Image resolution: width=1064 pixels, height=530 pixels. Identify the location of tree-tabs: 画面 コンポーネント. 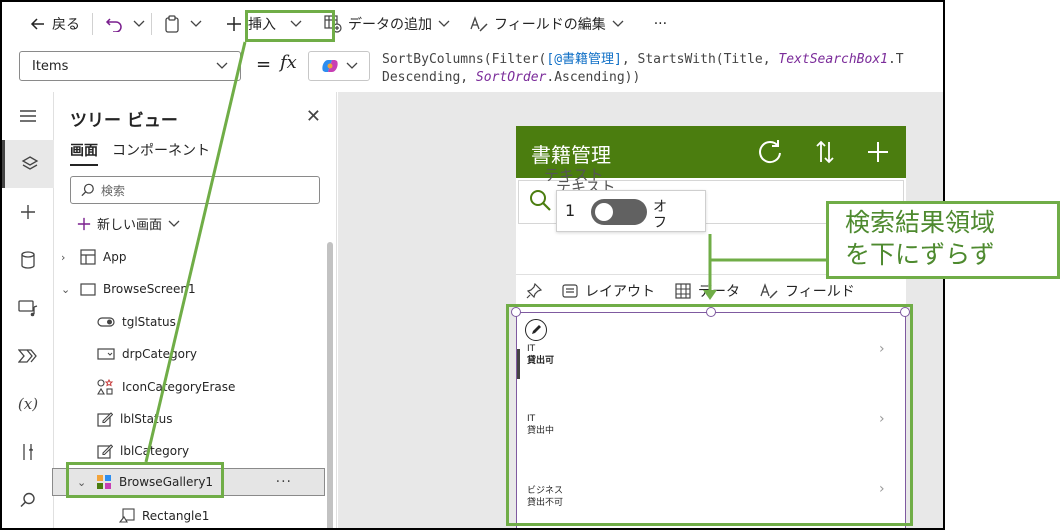
(140, 153).